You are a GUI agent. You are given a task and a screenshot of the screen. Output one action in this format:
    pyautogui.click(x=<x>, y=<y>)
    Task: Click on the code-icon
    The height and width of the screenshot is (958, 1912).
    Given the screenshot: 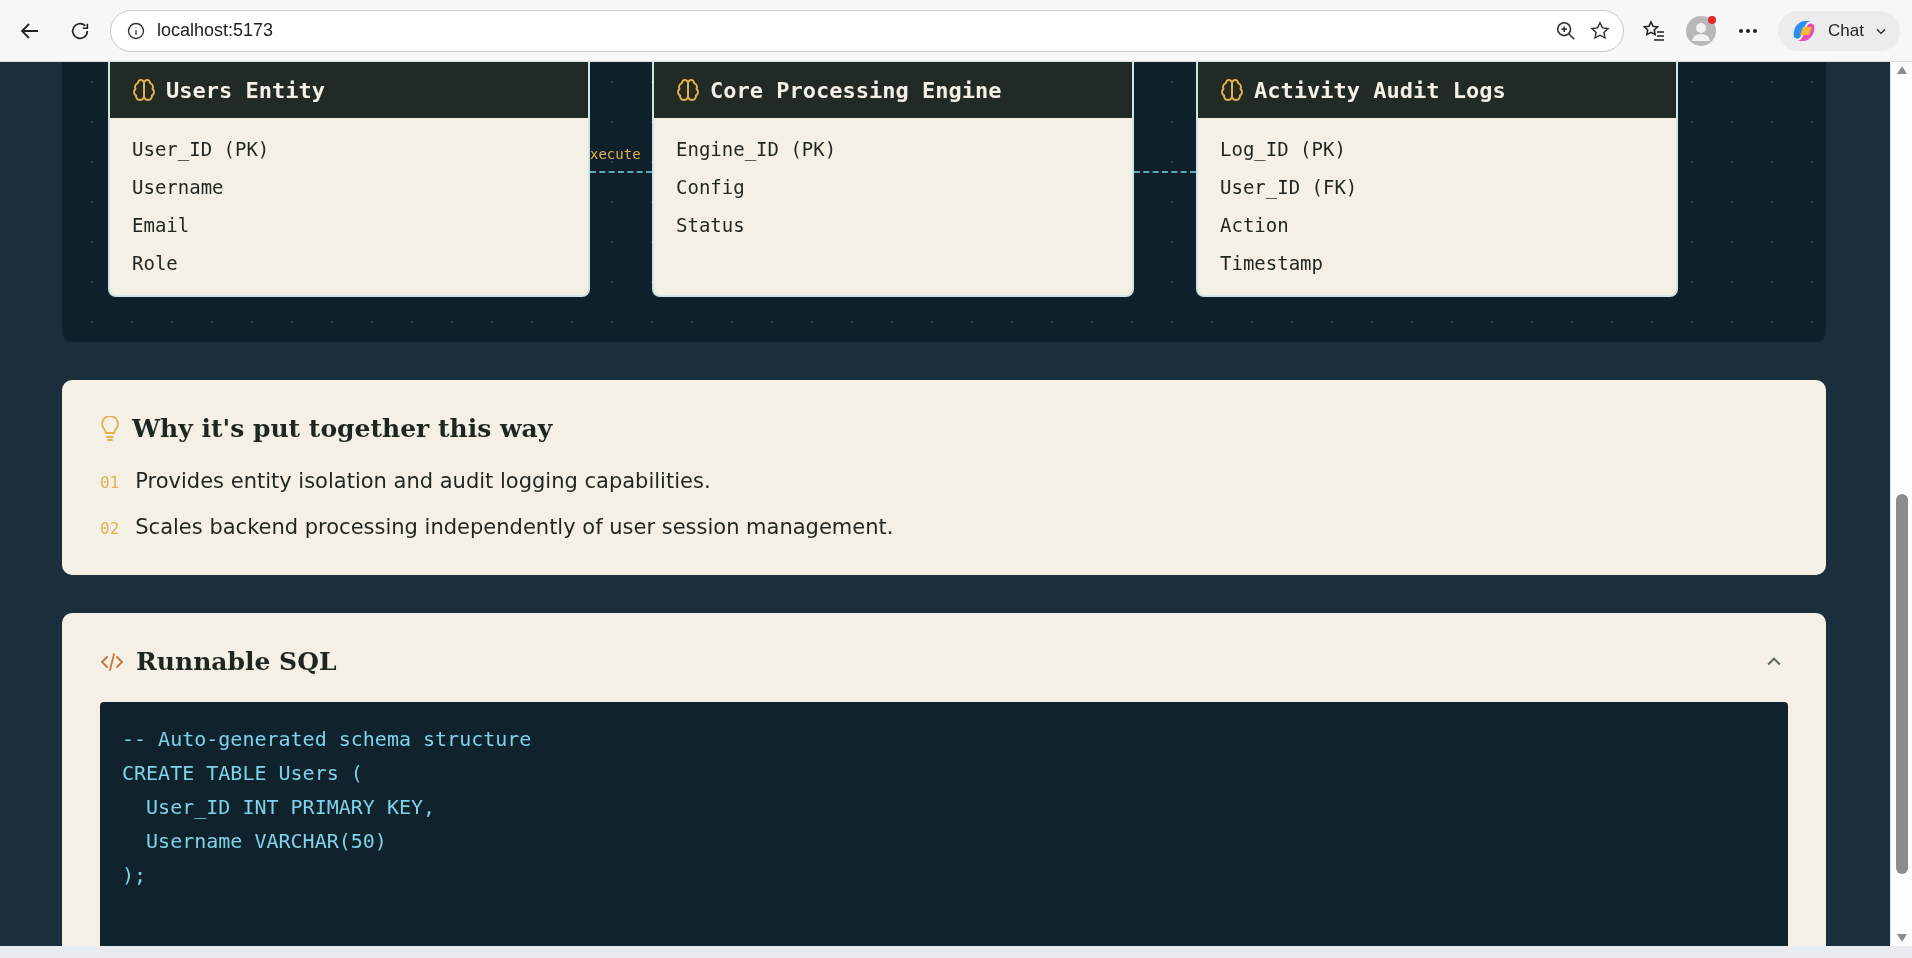 What is the action you would take?
    pyautogui.click(x=112, y=661)
    